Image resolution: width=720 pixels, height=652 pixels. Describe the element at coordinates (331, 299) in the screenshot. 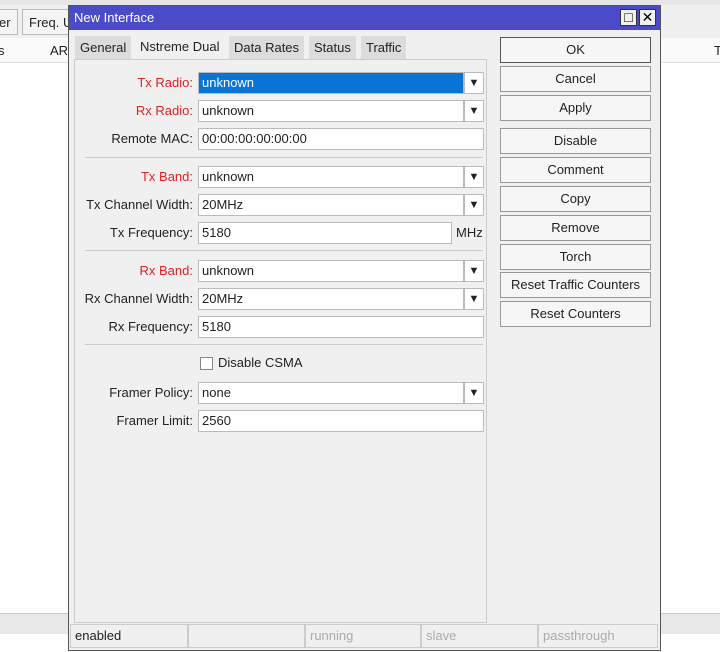

I see `rx-channel-width-select: 20MHz` at that location.